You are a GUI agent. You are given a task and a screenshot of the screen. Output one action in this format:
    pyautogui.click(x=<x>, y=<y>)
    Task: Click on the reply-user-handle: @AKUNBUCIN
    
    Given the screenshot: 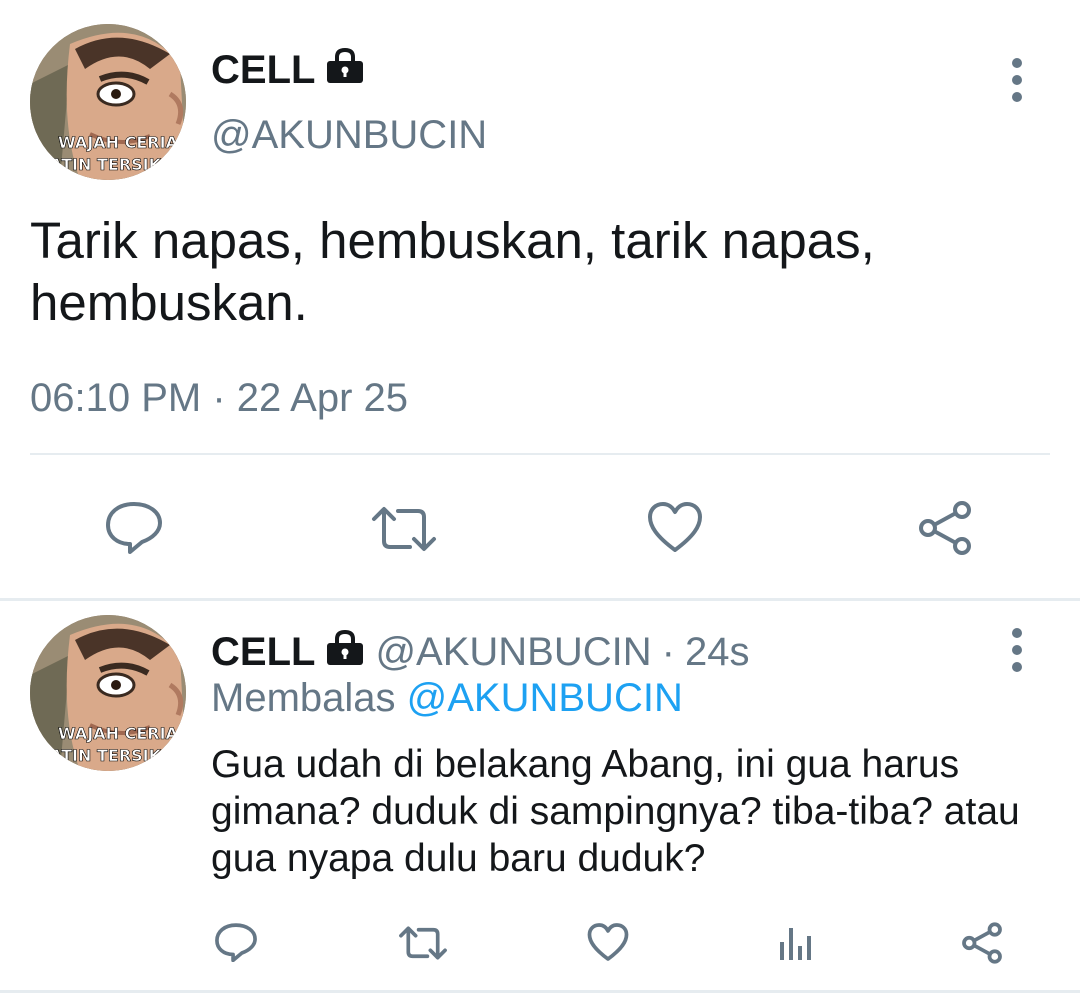 What is the action you would take?
    pyautogui.click(x=513, y=652)
    